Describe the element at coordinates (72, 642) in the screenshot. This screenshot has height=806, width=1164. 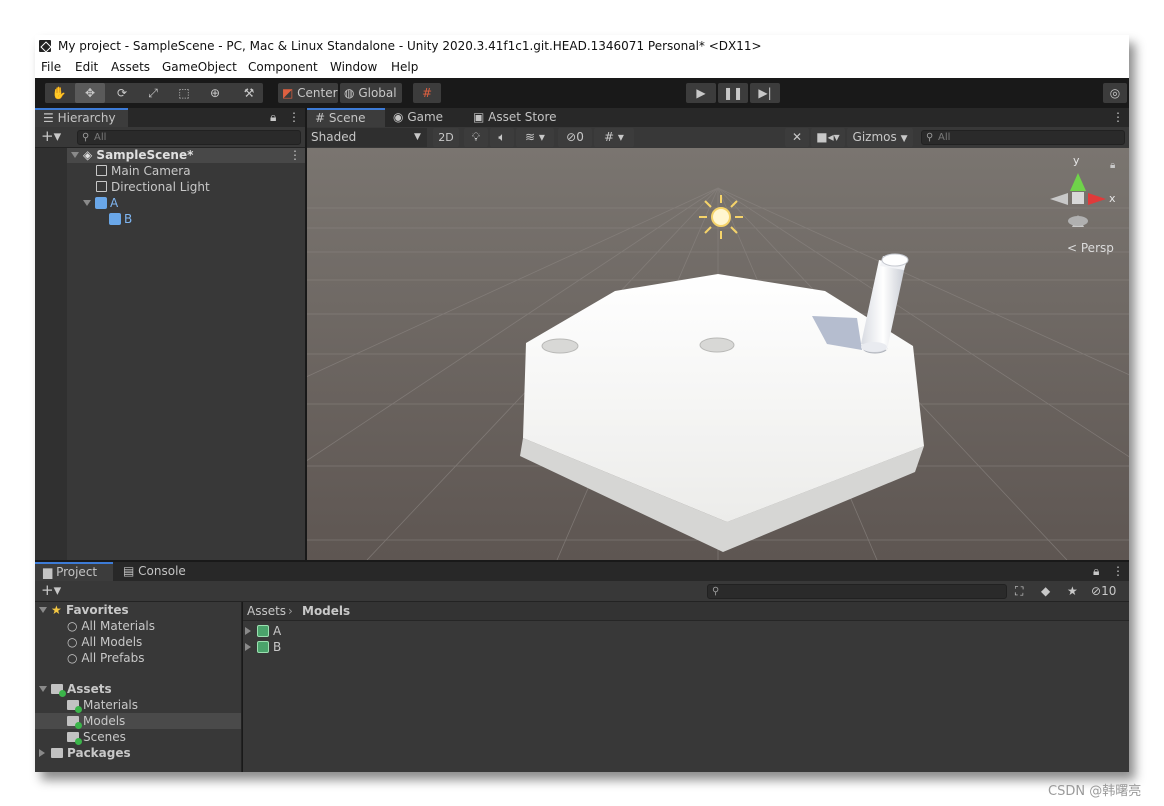
I see `search-icon: ○` at that location.